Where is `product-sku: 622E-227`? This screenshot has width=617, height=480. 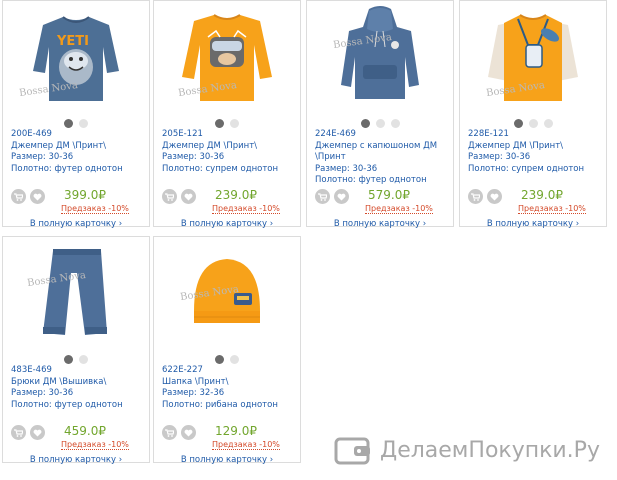
product-sku: 622E-227 is located at coordinates (230, 371).